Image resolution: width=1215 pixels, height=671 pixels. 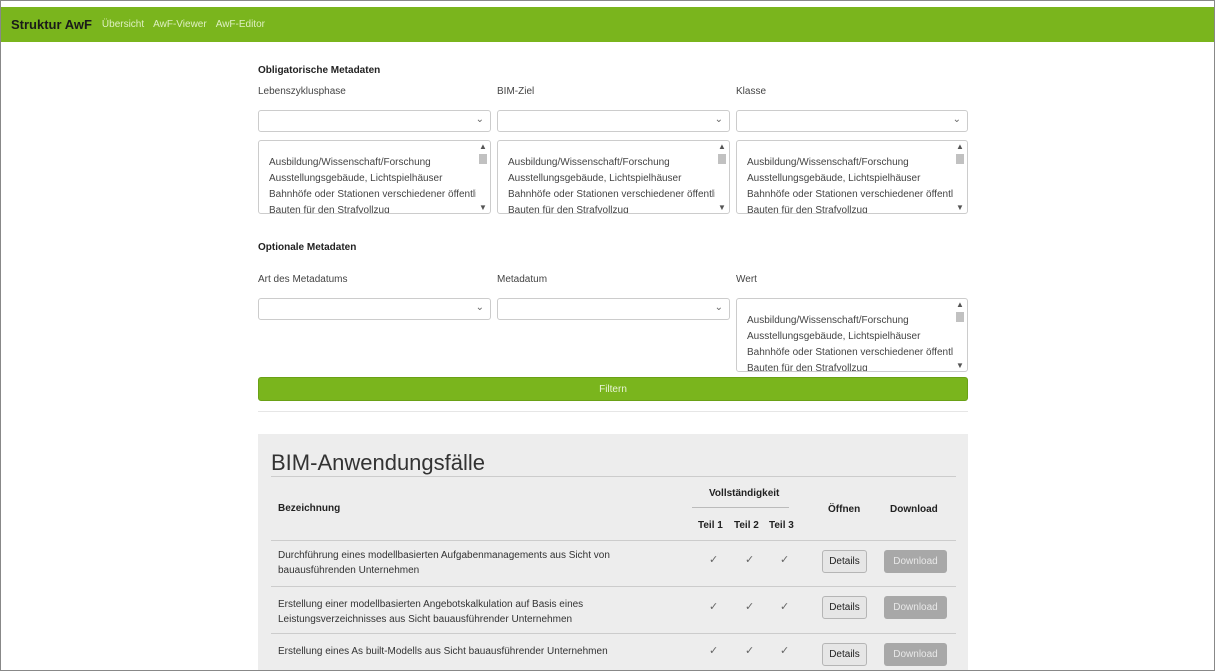 What do you see at coordinates (914, 509) in the screenshot?
I see `column-header-download: Download` at bounding box center [914, 509].